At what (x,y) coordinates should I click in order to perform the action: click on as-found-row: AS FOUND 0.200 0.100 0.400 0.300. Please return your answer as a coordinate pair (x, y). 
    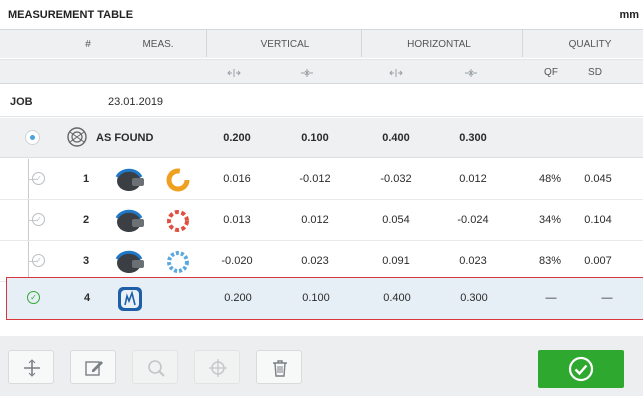
    Looking at the image, I should click on (321, 138).